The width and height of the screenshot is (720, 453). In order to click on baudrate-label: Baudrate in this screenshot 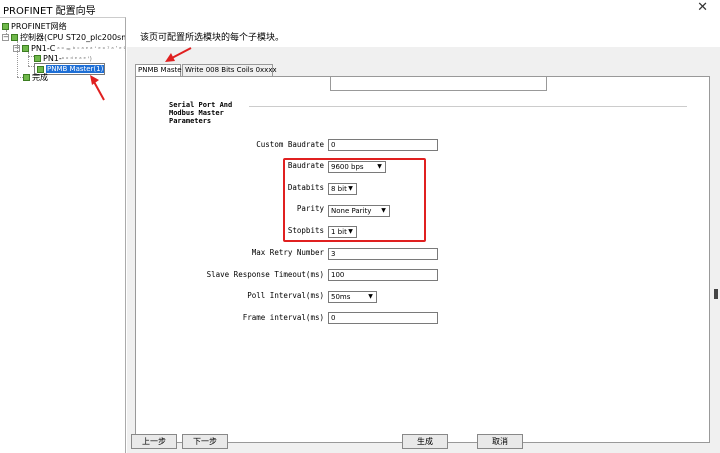, I will do `click(305, 165)`.